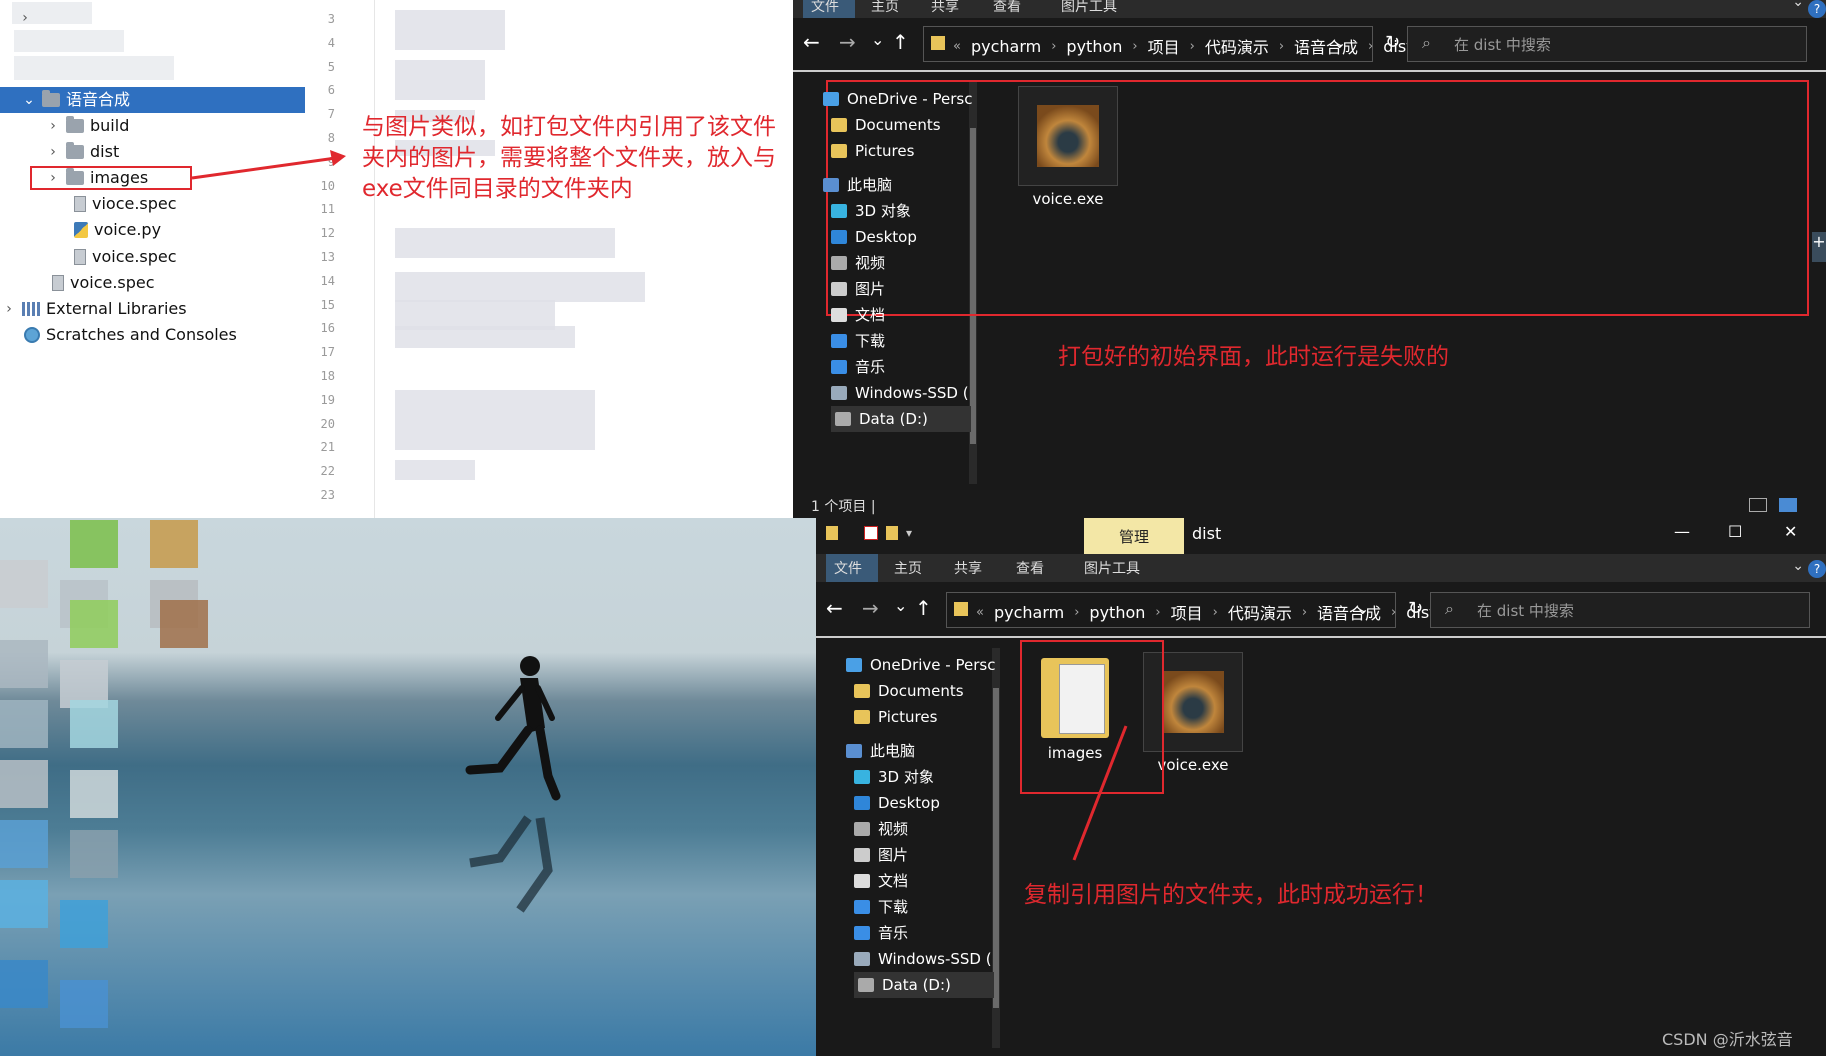 The image size is (1826, 1056). Describe the element at coordinates (1094, 46) in the screenshot. I see `breadcrumb-item: python` at that location.